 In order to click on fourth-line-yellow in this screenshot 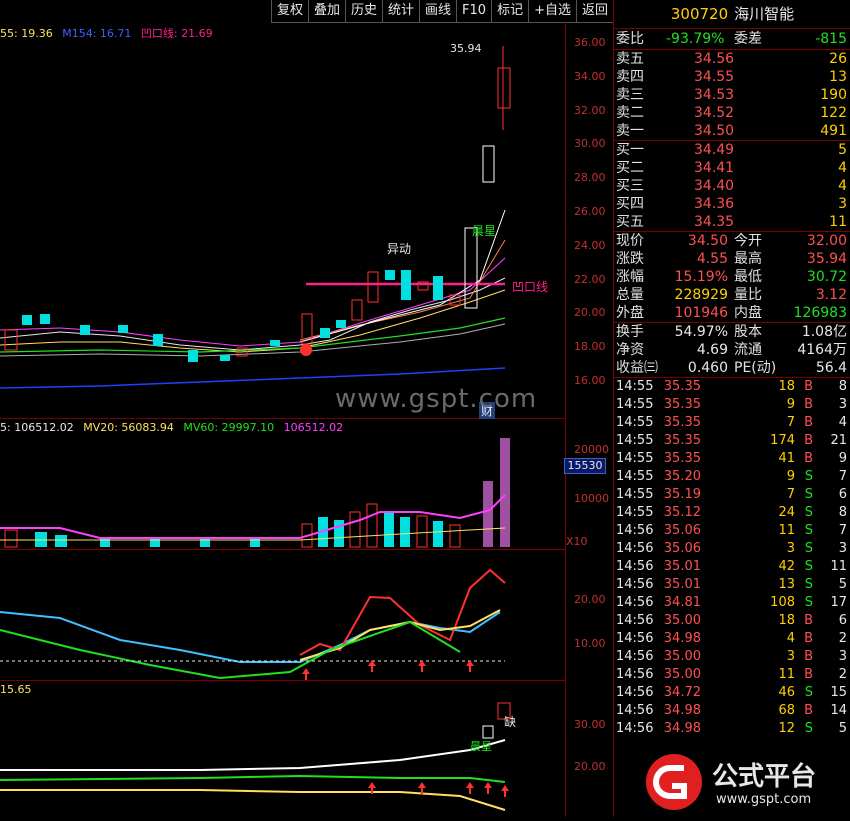, I will do `click(253, 800)`.